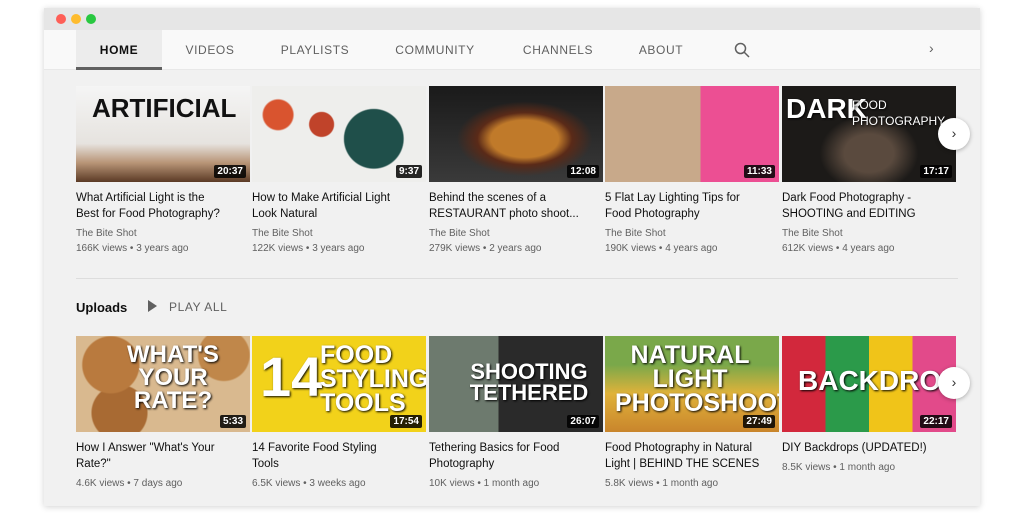 This screenshot has height=513, width=1024. What do you see at coordinates (877, 380) in the screenshot?
I see `thumbnail-text: BACKDROPS` at bounding box center [877, 380].